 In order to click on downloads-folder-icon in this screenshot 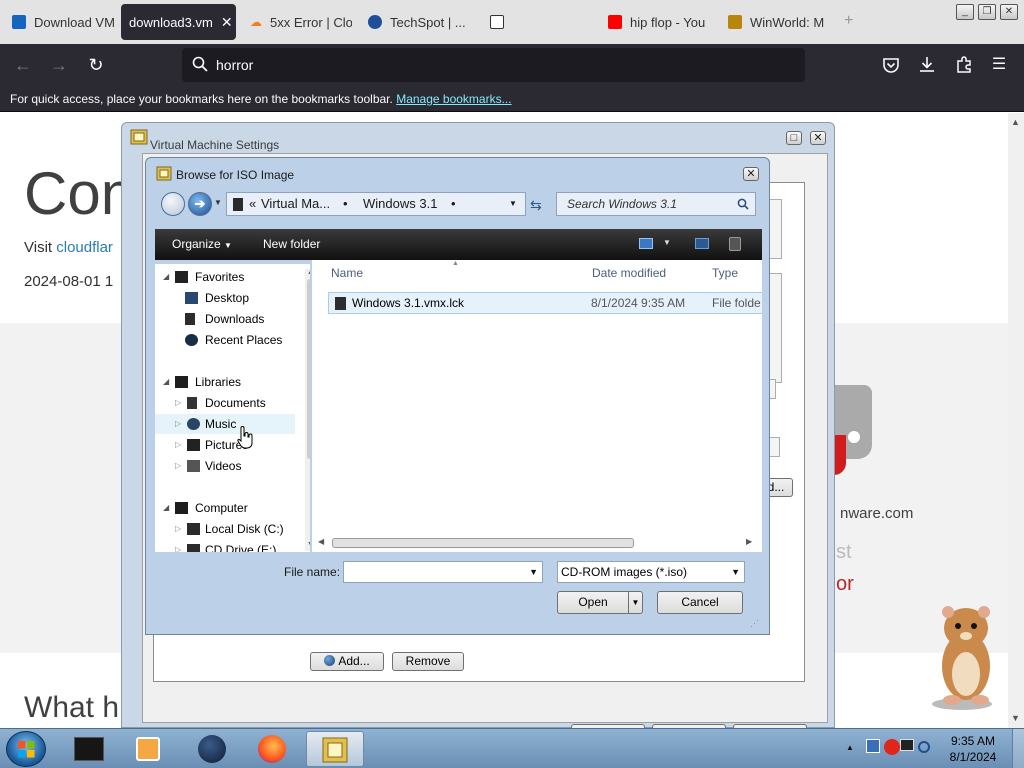, I will do `click(190, 319)`.